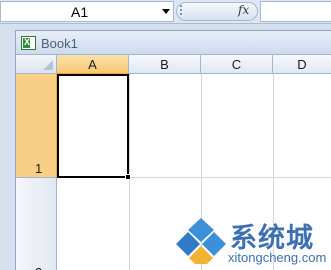 The image size is (331, 270). Describe the element at coordinates (302, 64) in the screenshot. I see `column-header-d: D` at that location.